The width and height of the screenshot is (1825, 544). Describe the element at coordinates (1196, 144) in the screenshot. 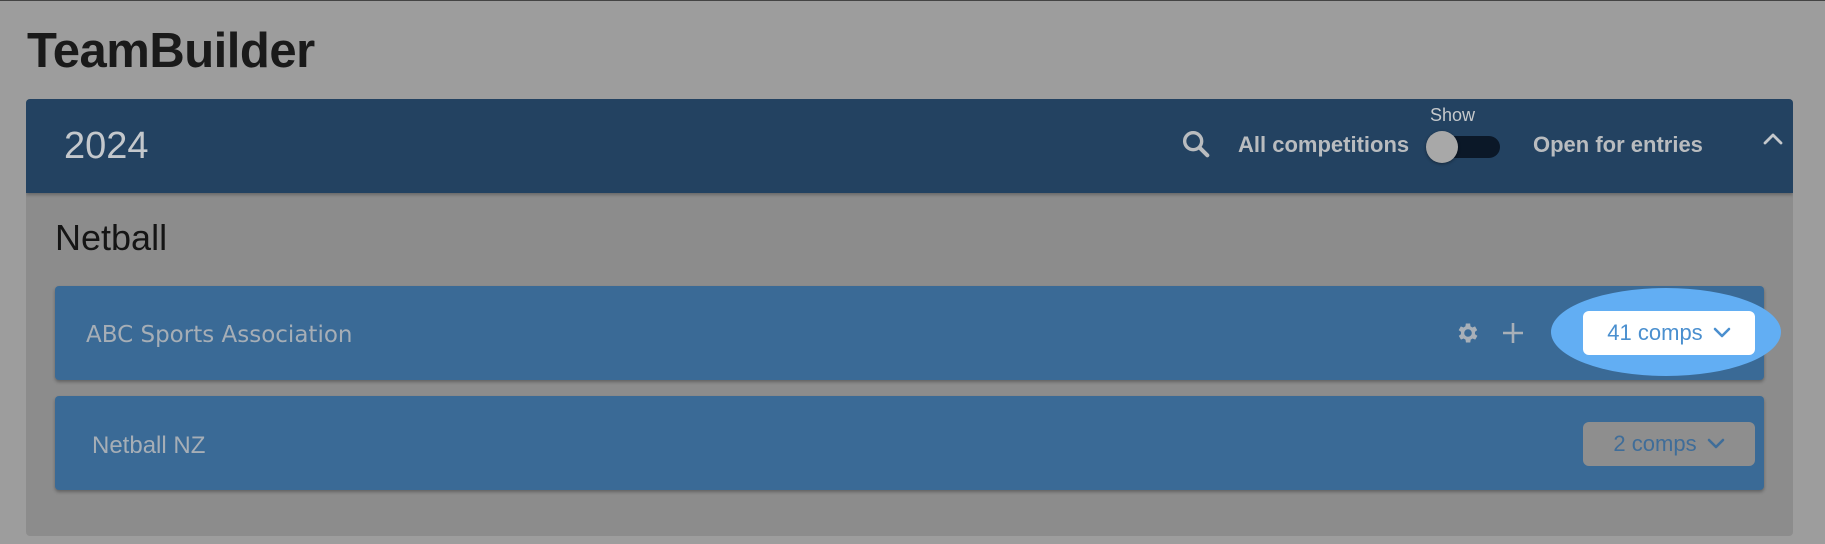

I see `search-icon` at that location.